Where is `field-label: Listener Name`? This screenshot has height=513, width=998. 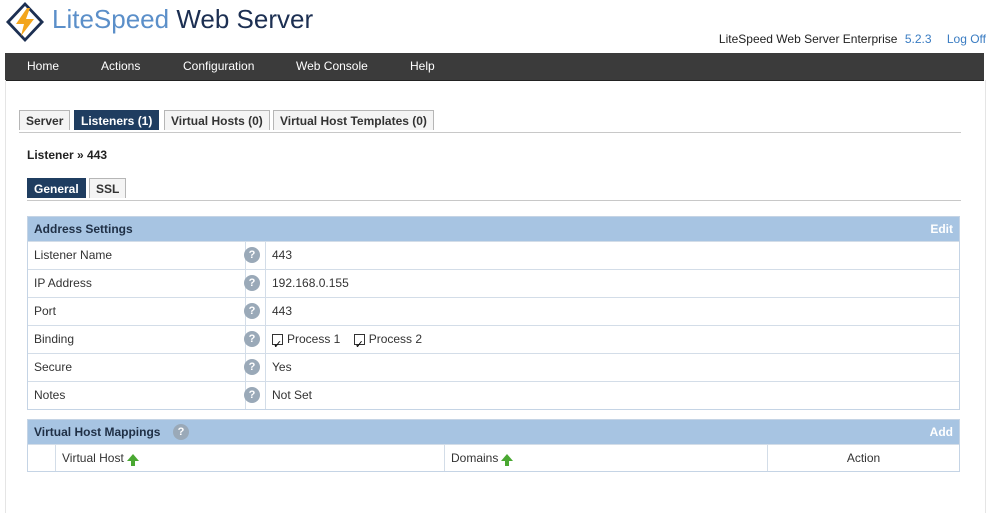
field-label: Listener Name is located at coordinates (137, 255).